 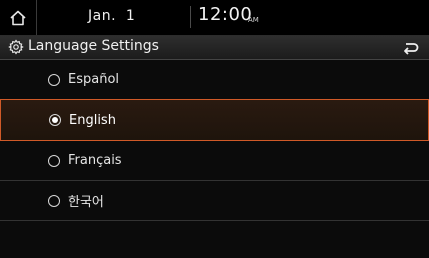 I want to click on status-time: 12:00, so click(x=225, y=14).